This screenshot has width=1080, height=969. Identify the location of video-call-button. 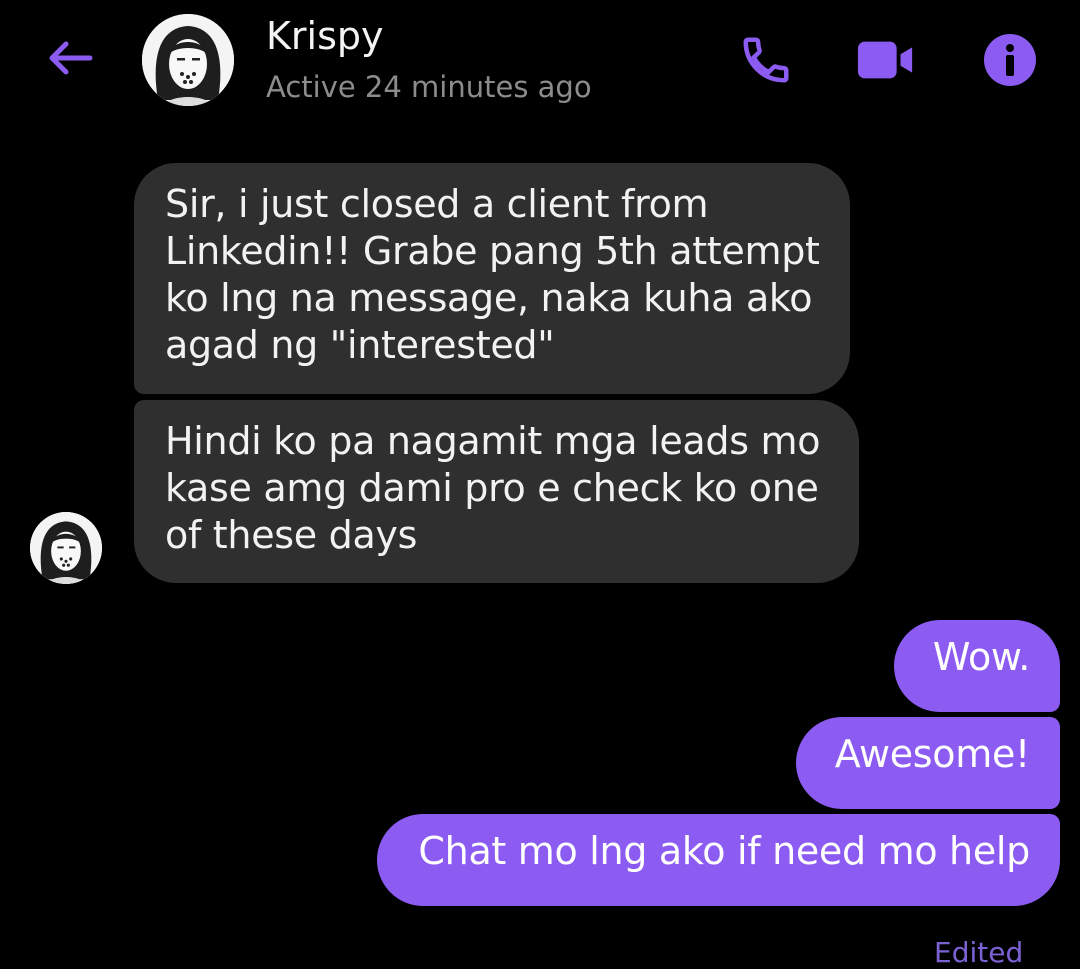
(886, 60).